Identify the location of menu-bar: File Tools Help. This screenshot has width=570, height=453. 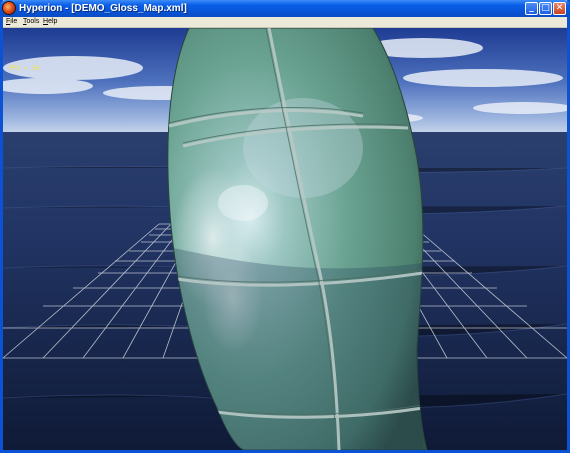
(285, 22).